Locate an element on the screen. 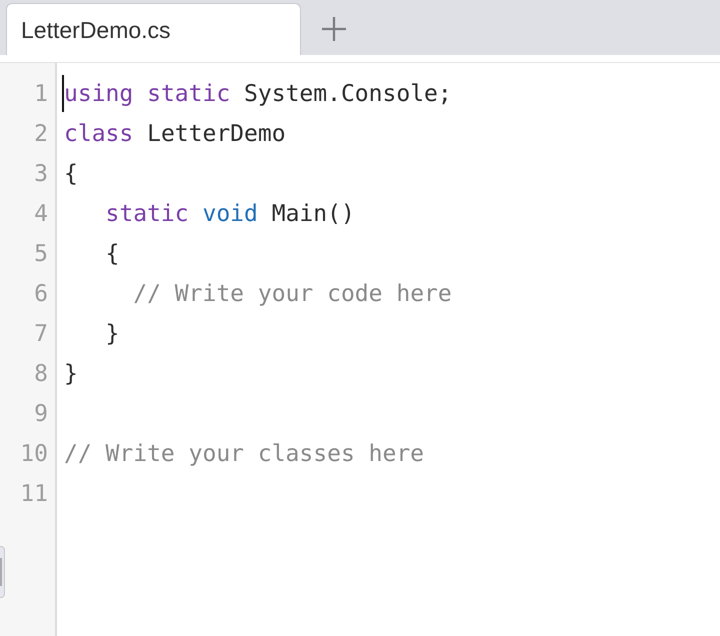  line-number: 8 is located at coordinates (40, 374).